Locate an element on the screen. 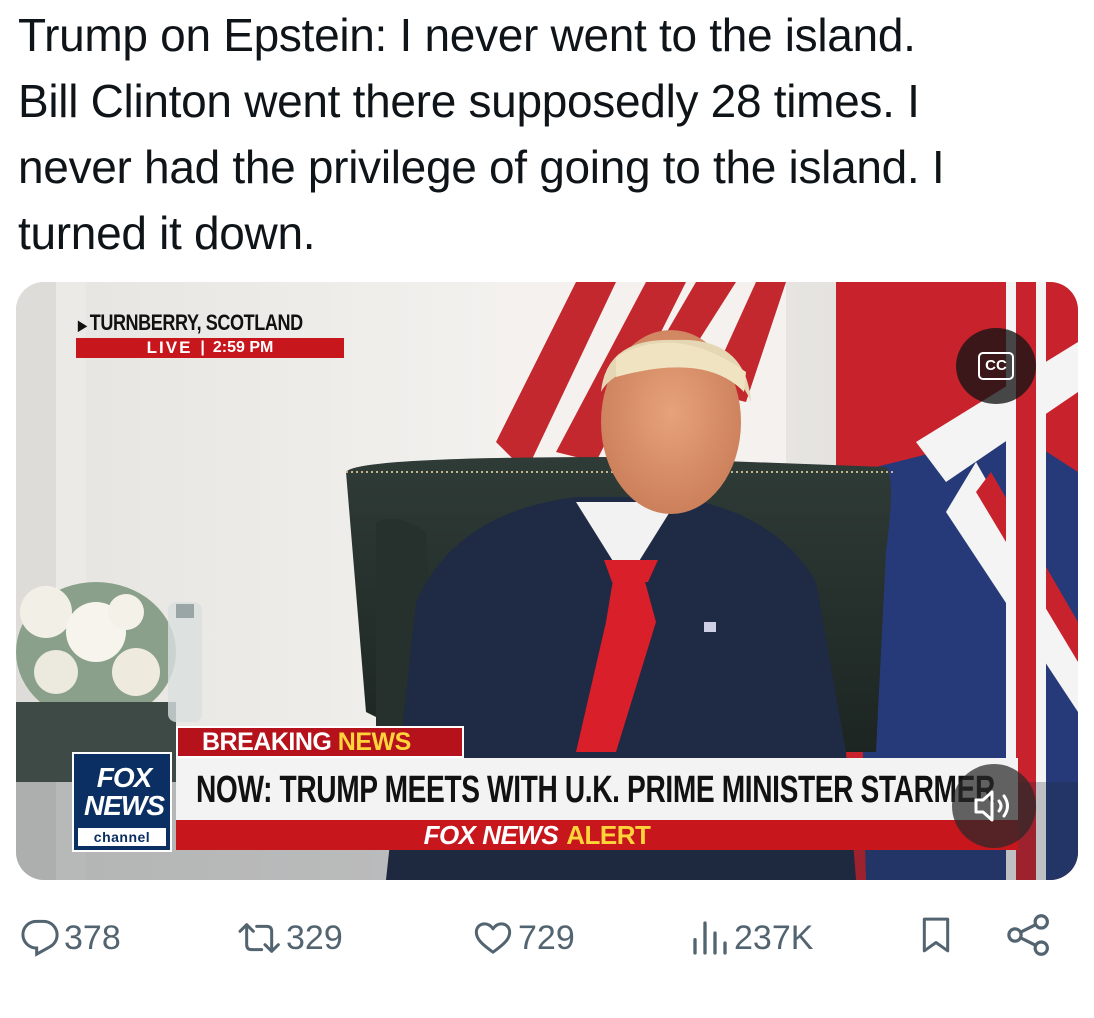  share-icon is located at coordinates (1028, 935).